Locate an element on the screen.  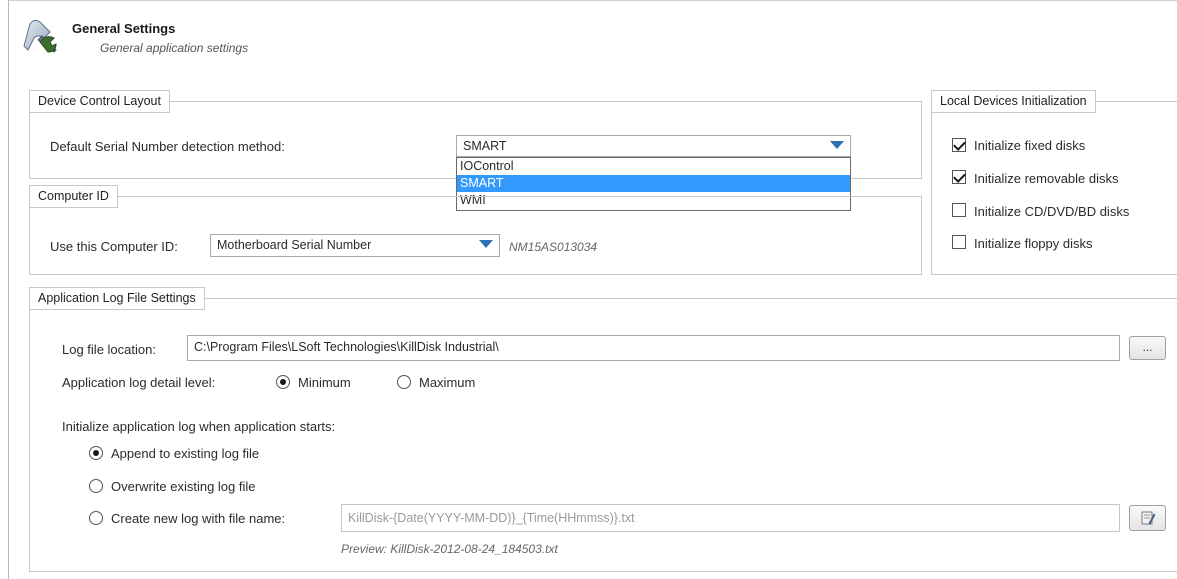
removable-disks-label: Initialize removable disks is located at coordinates (1046, 178).